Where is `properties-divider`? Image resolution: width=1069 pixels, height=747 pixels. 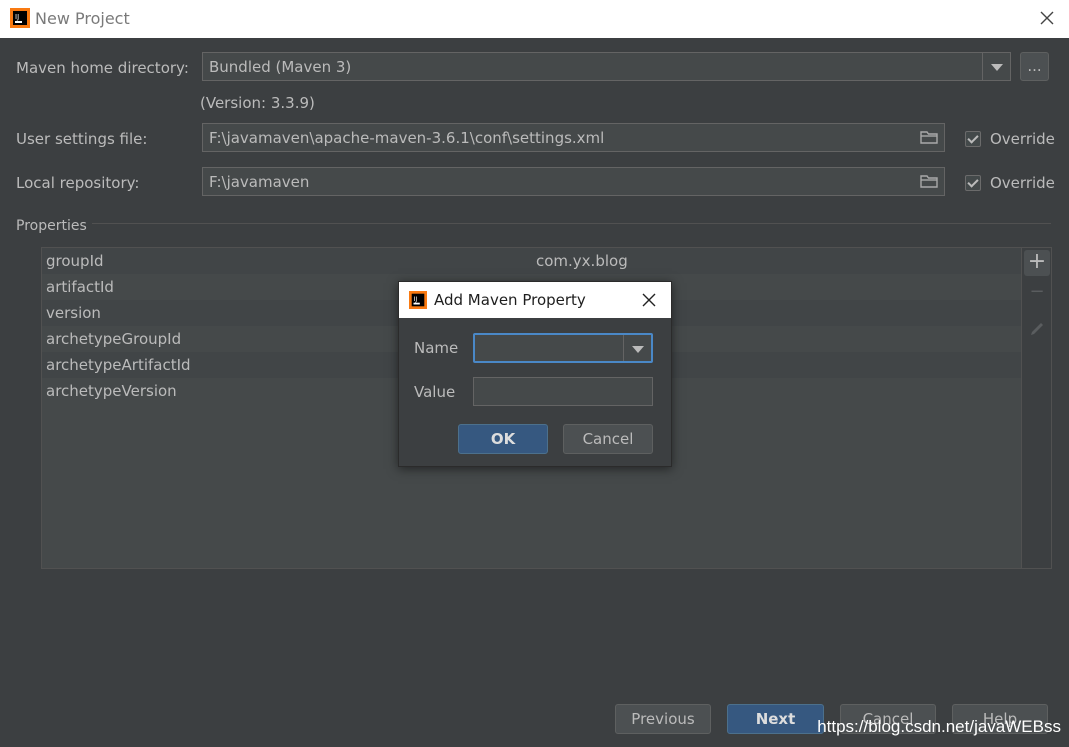
properties-divider is located at coordinates (571, 223).